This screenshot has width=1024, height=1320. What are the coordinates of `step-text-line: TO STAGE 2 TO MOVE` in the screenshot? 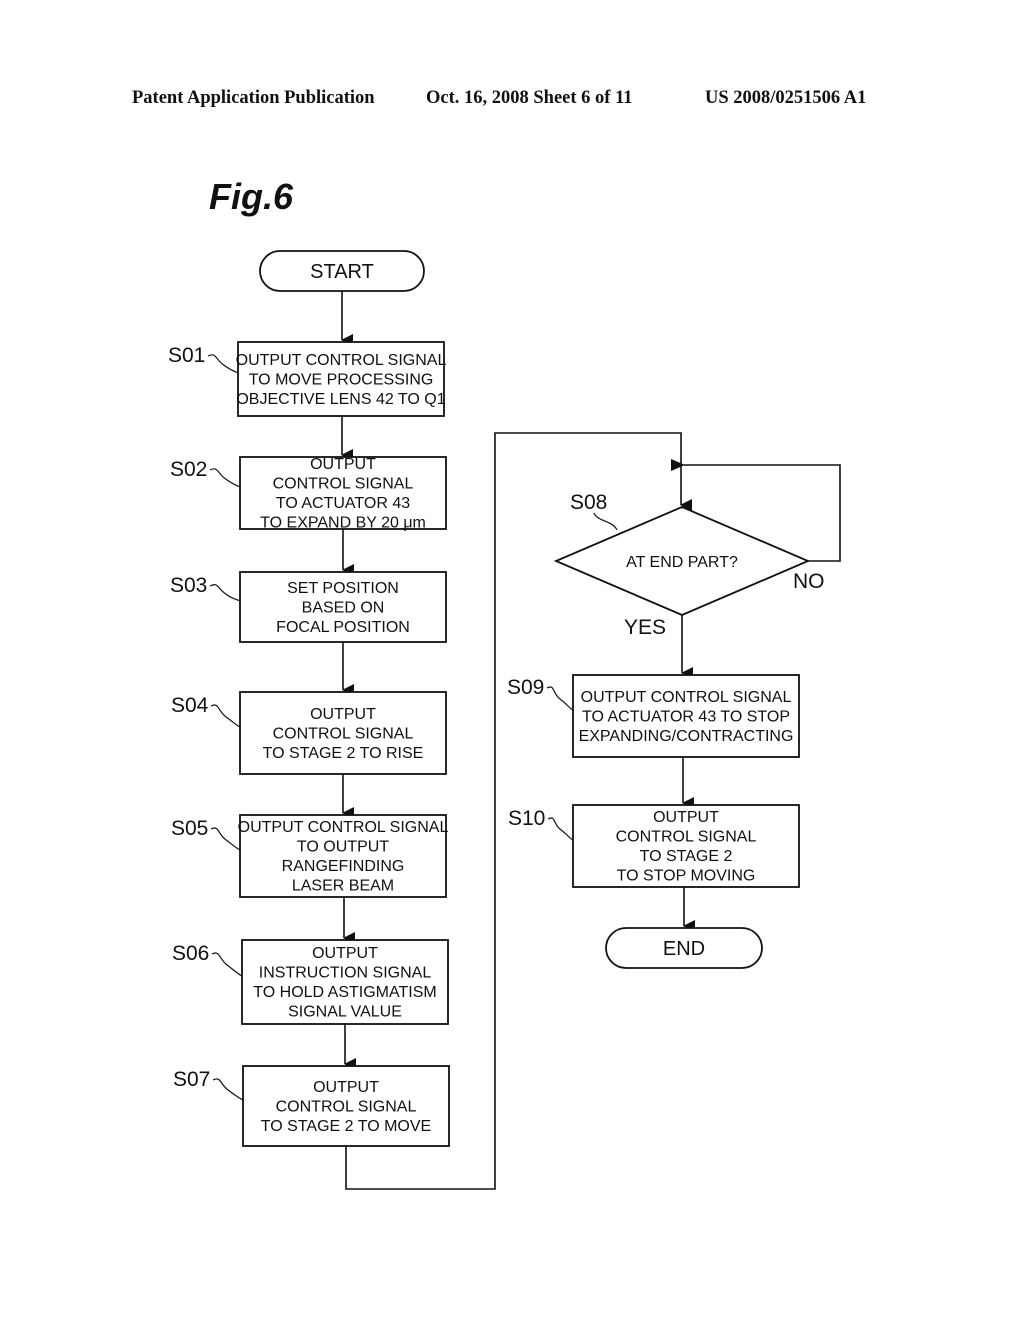 It's located at (346, 1126).